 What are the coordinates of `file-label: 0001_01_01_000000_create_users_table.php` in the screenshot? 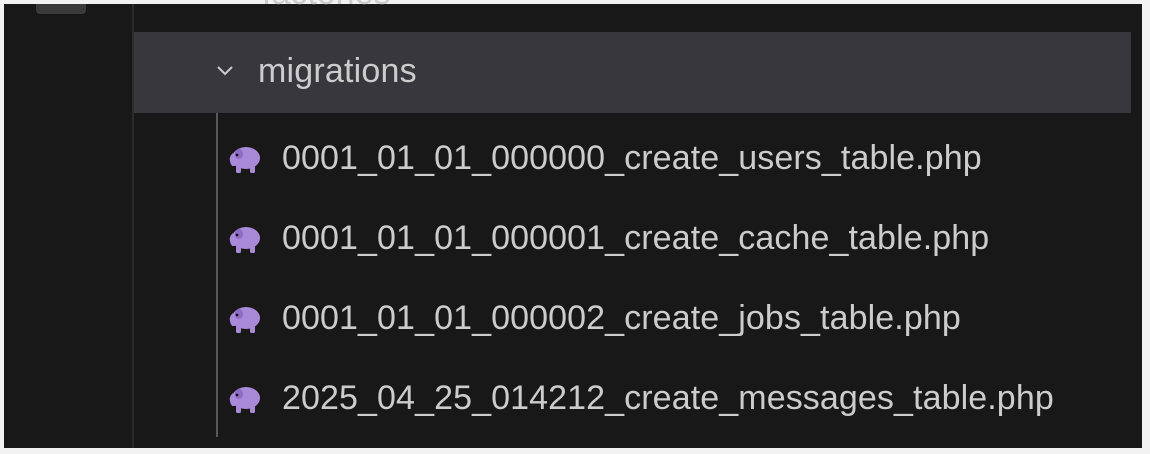 It's located at (632, 158).